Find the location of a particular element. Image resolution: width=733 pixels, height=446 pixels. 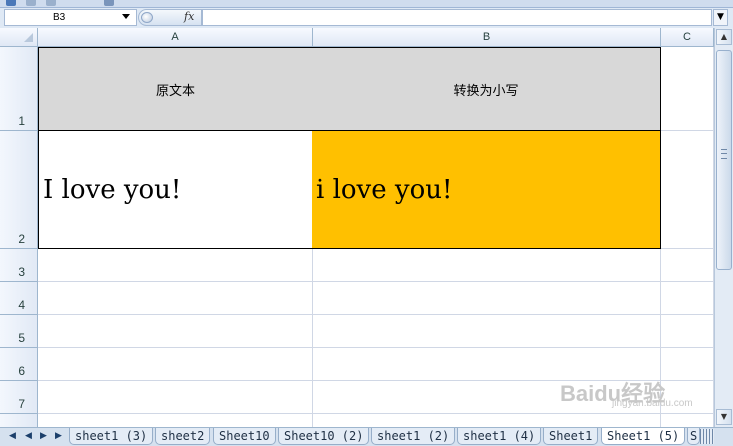

watermark: Baidu经验 jingyan.baidu.com is located at coordinates (635, 385).